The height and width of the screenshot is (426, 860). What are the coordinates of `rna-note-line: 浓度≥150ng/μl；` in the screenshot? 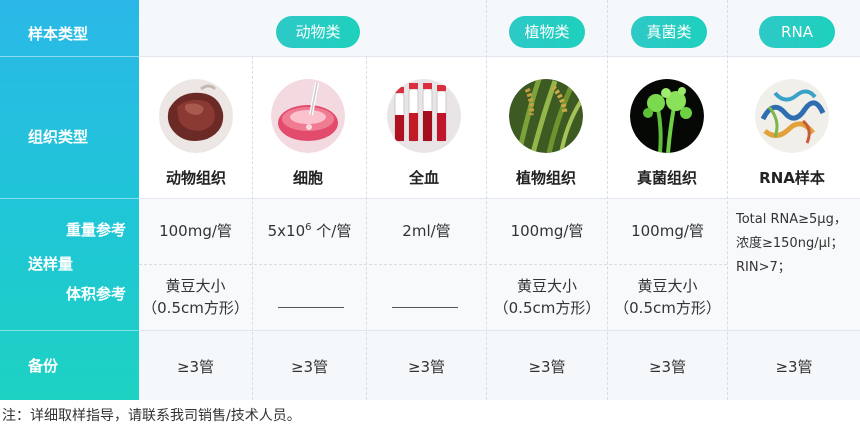 It's located at (790, 243).